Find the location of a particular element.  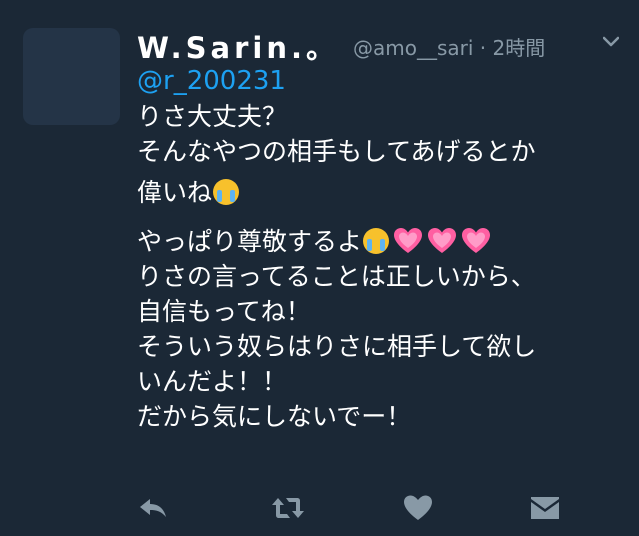

avatar is located at coordinates (71, 76).